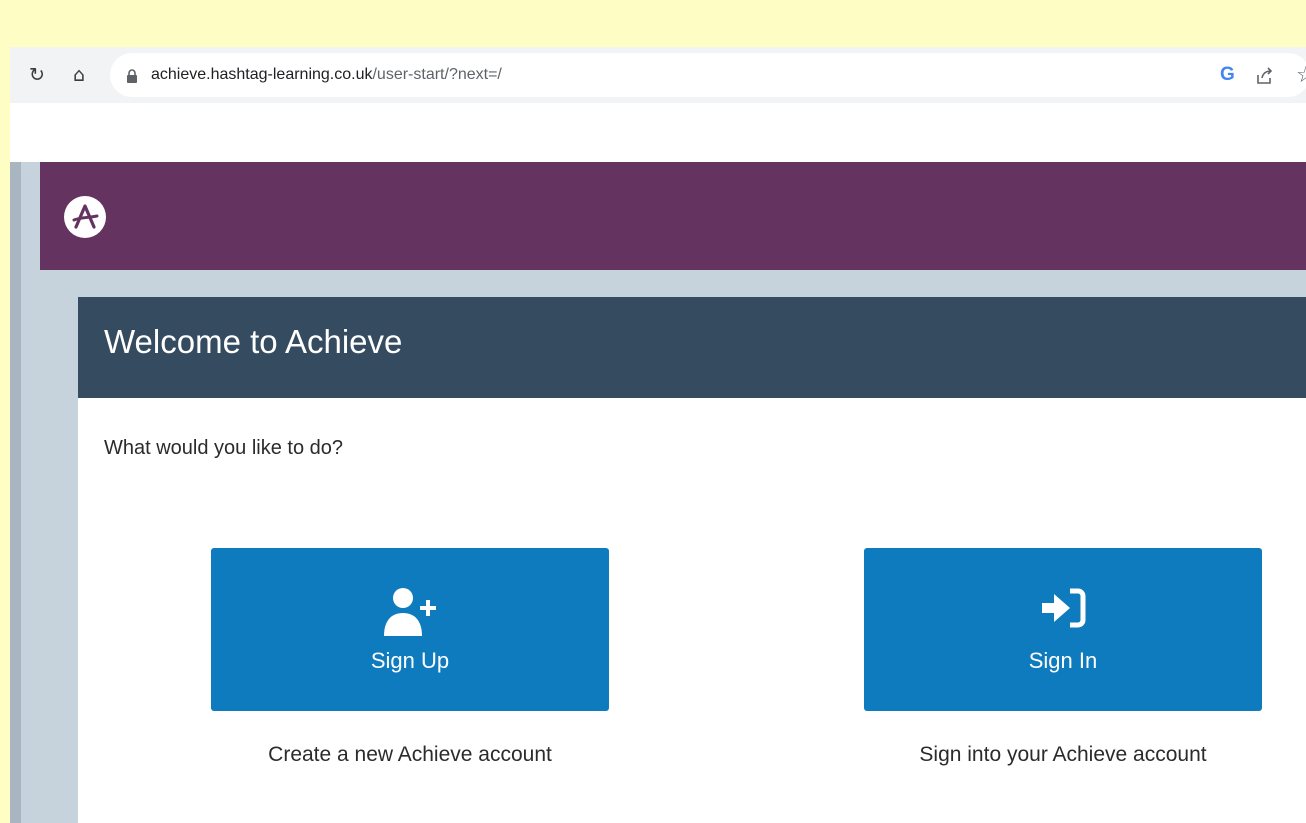 The width and height of the screenshot is (1306, 823). What do you see at coordinates (673, 216) in the screenshot?
I see `app-header` at bounding box center [673, 216].